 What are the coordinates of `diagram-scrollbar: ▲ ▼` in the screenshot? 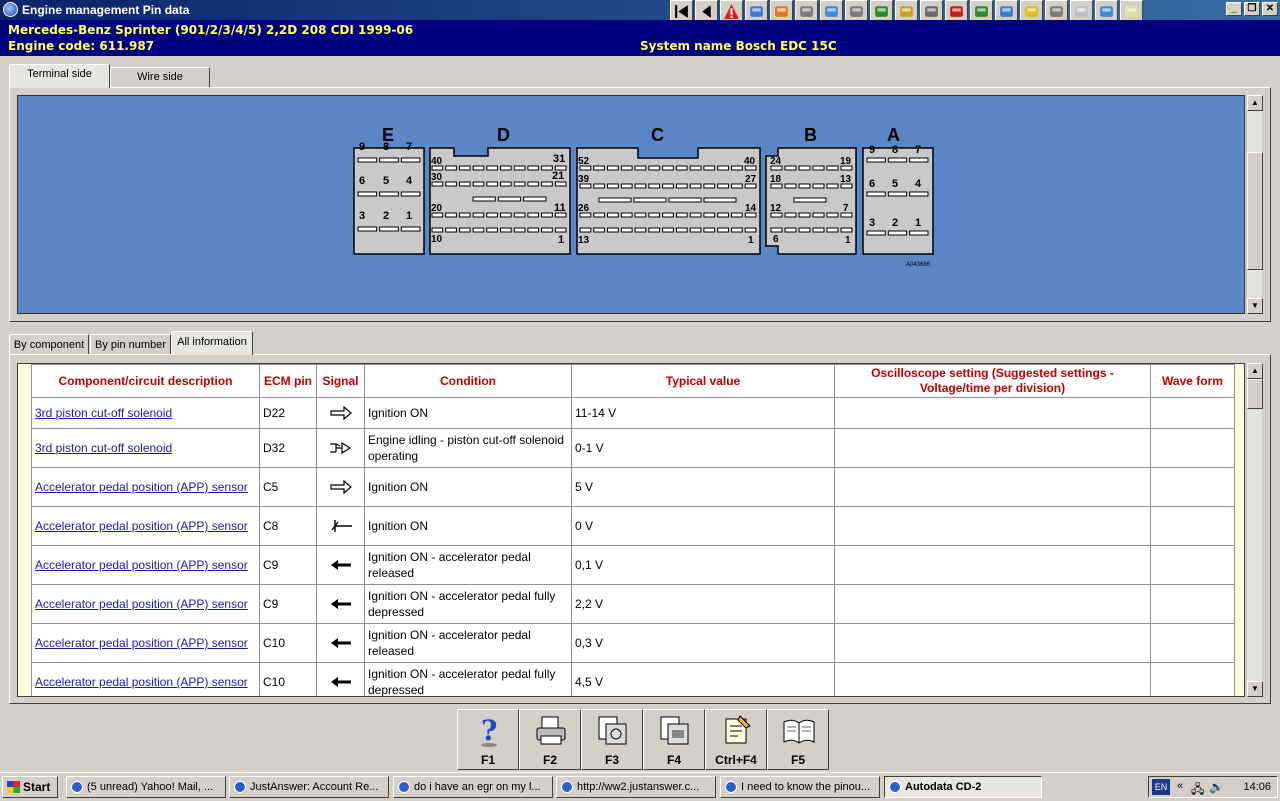 It's located at (1254, 204).